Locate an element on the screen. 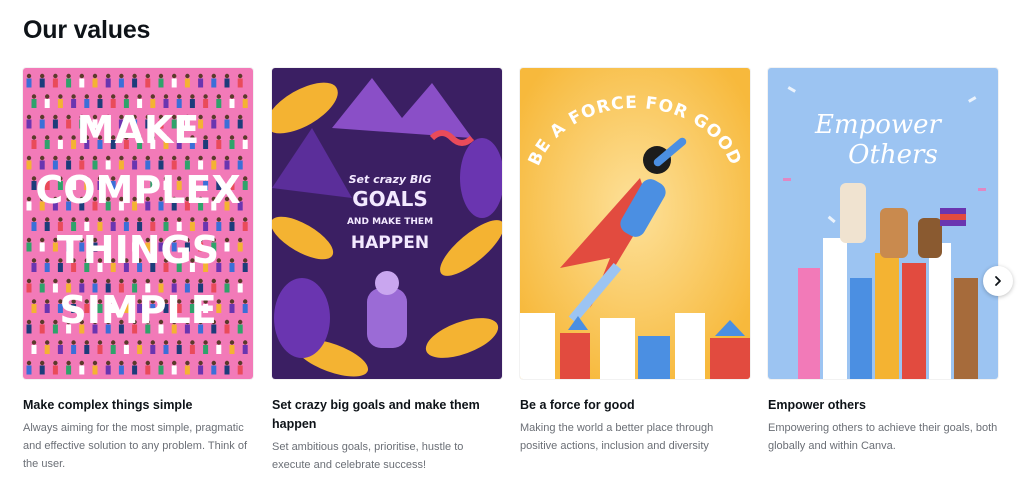 The image size is (1024, 483). svg-text: SIMPLE is located at coordinates (137, 310).